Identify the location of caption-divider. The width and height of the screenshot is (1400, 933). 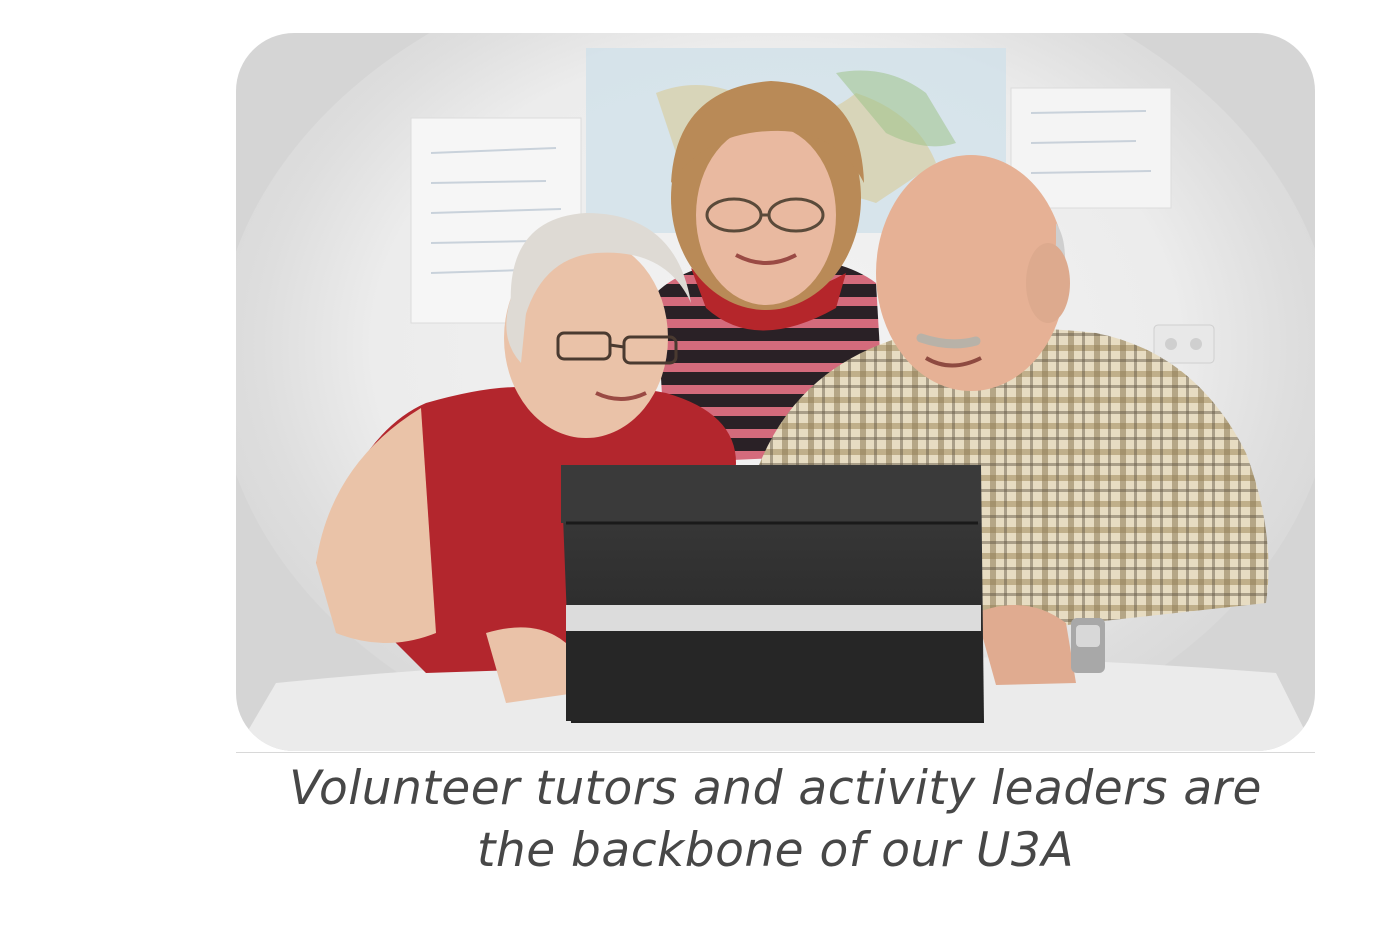
(775, 752).